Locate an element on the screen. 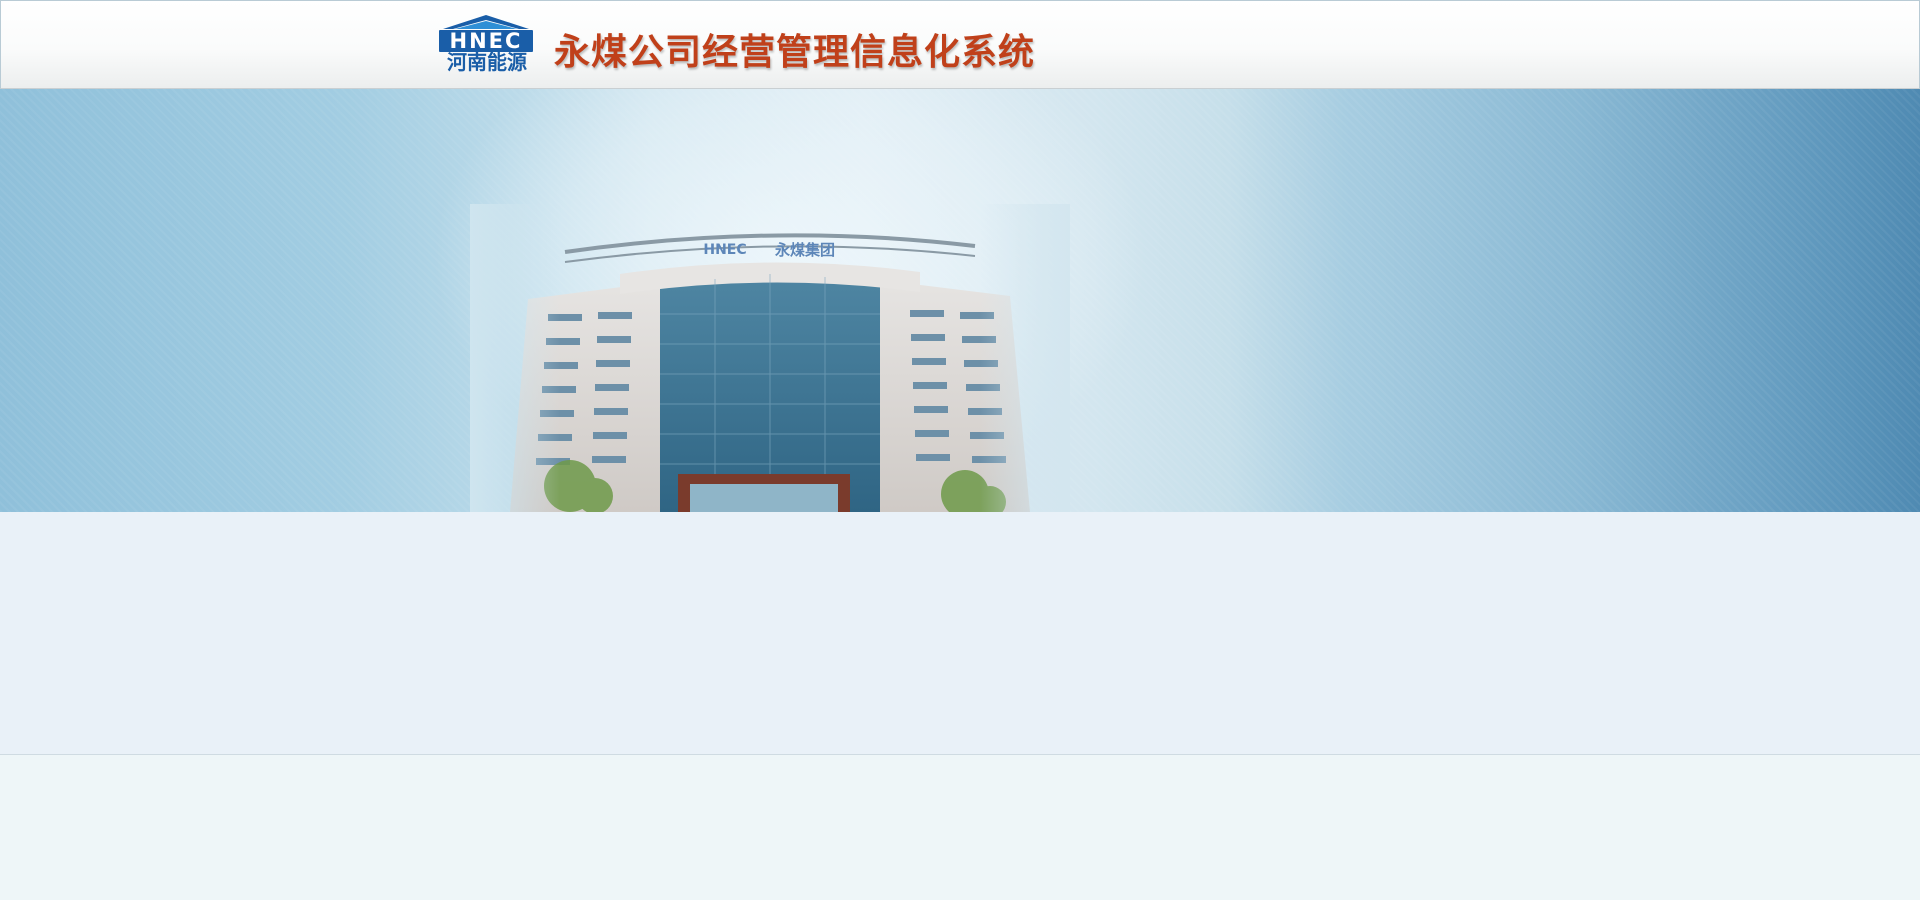 The height and width of the screenshot is (900, 1920). hnec-logo-icon: HNEC is located at coordinates (486, 34).